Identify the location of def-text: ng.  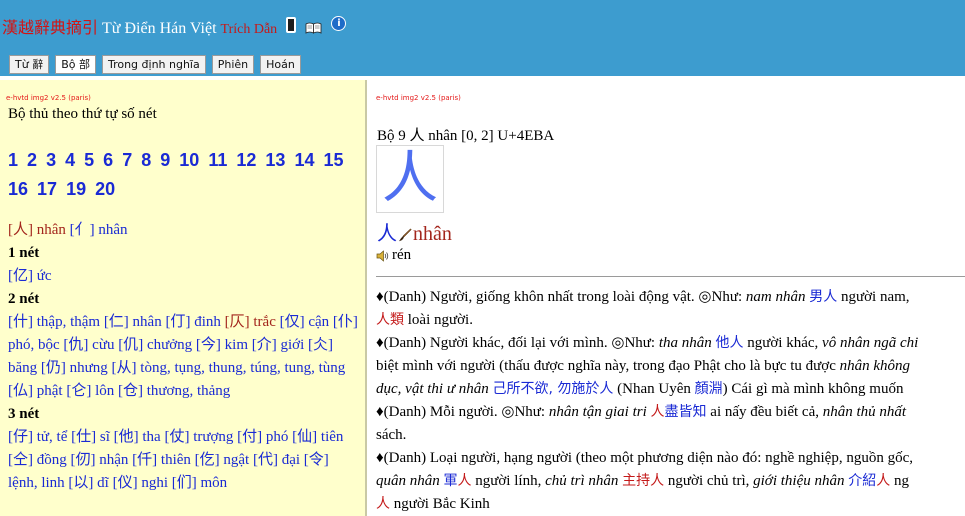
(899, 481).